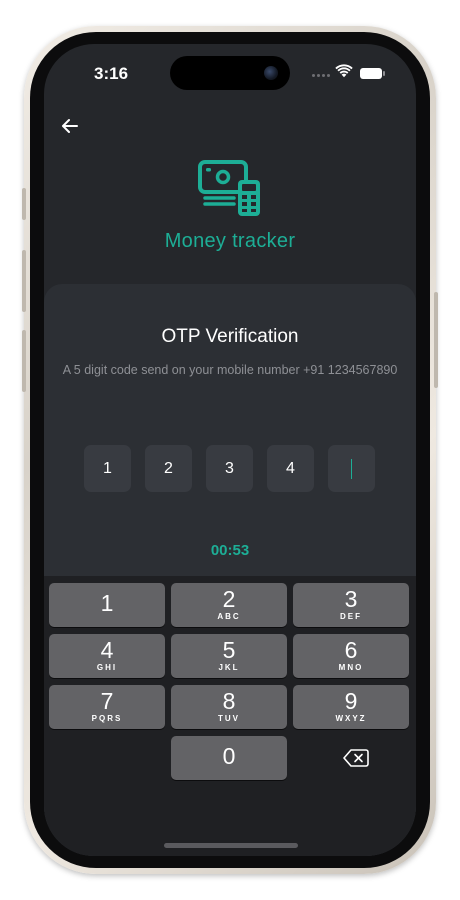 This screenshot has width=460, height=900. Describe the element at coordinates (107, 667) in the screenshot. I see `key-letters: GHI` at that location.